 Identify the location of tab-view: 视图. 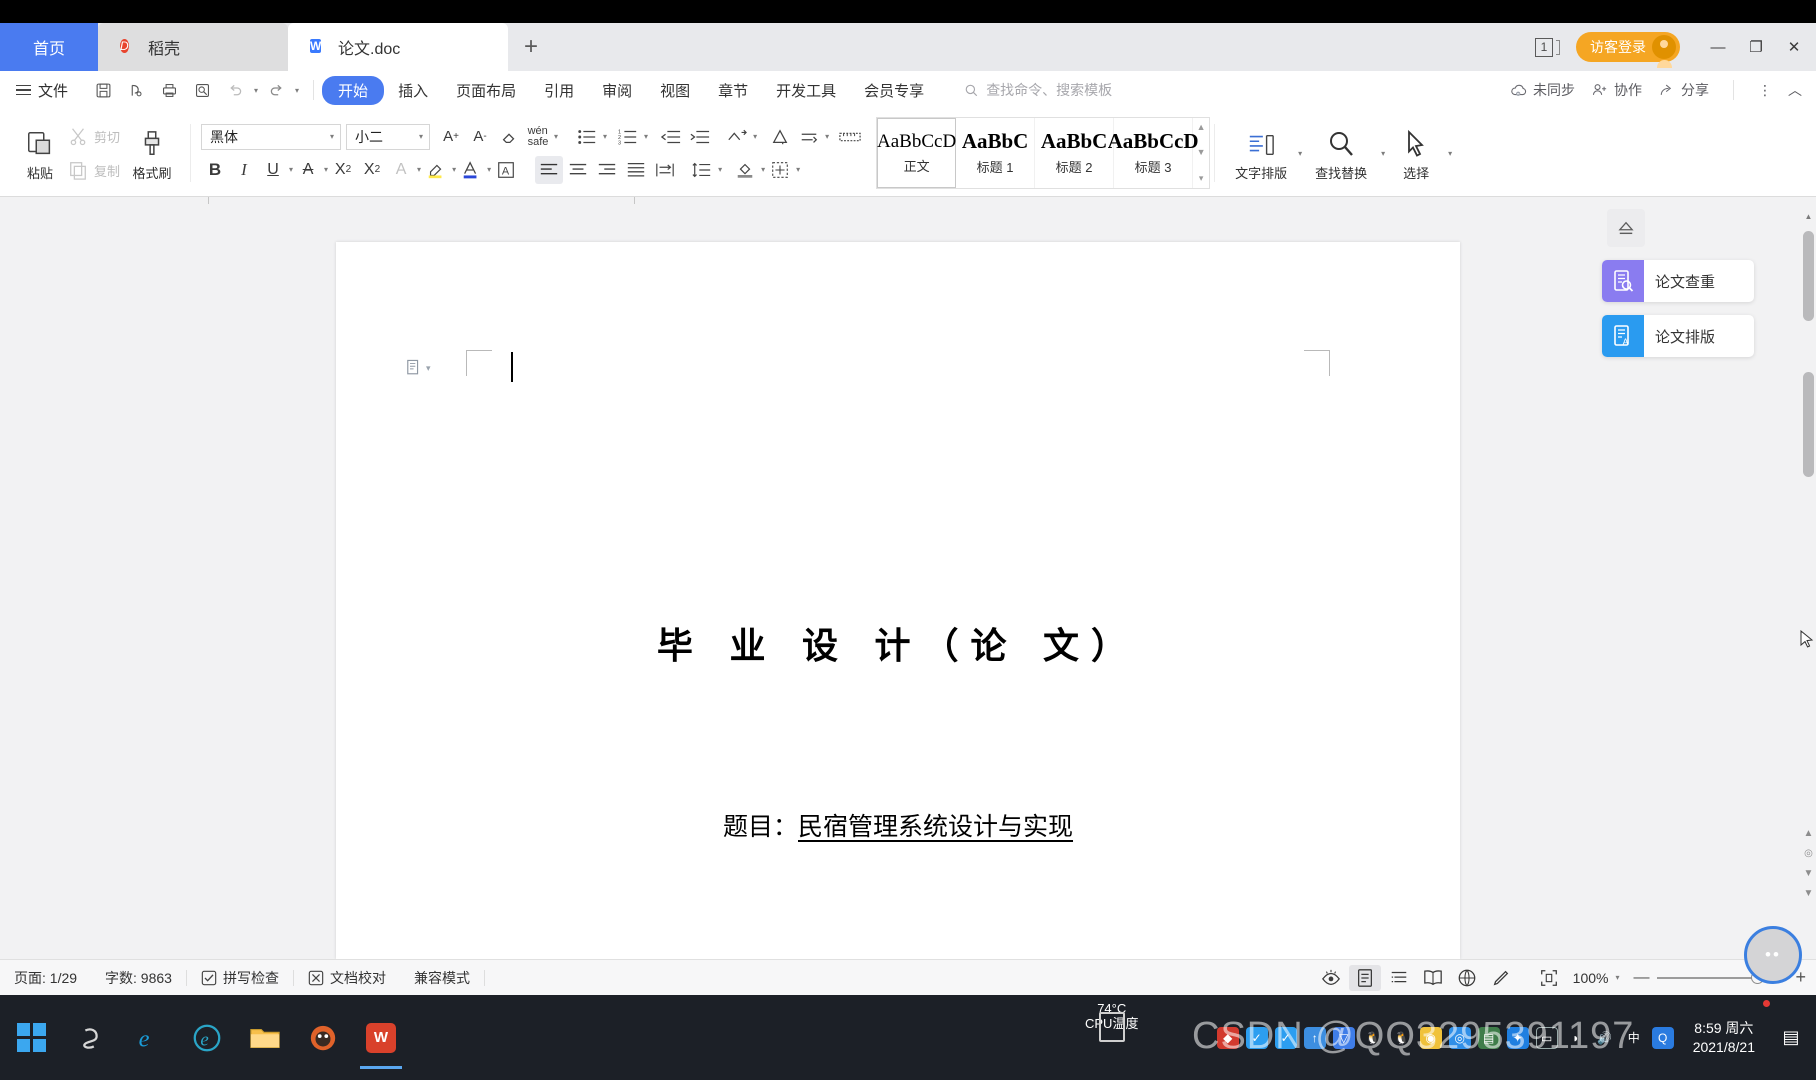
(675, 90).